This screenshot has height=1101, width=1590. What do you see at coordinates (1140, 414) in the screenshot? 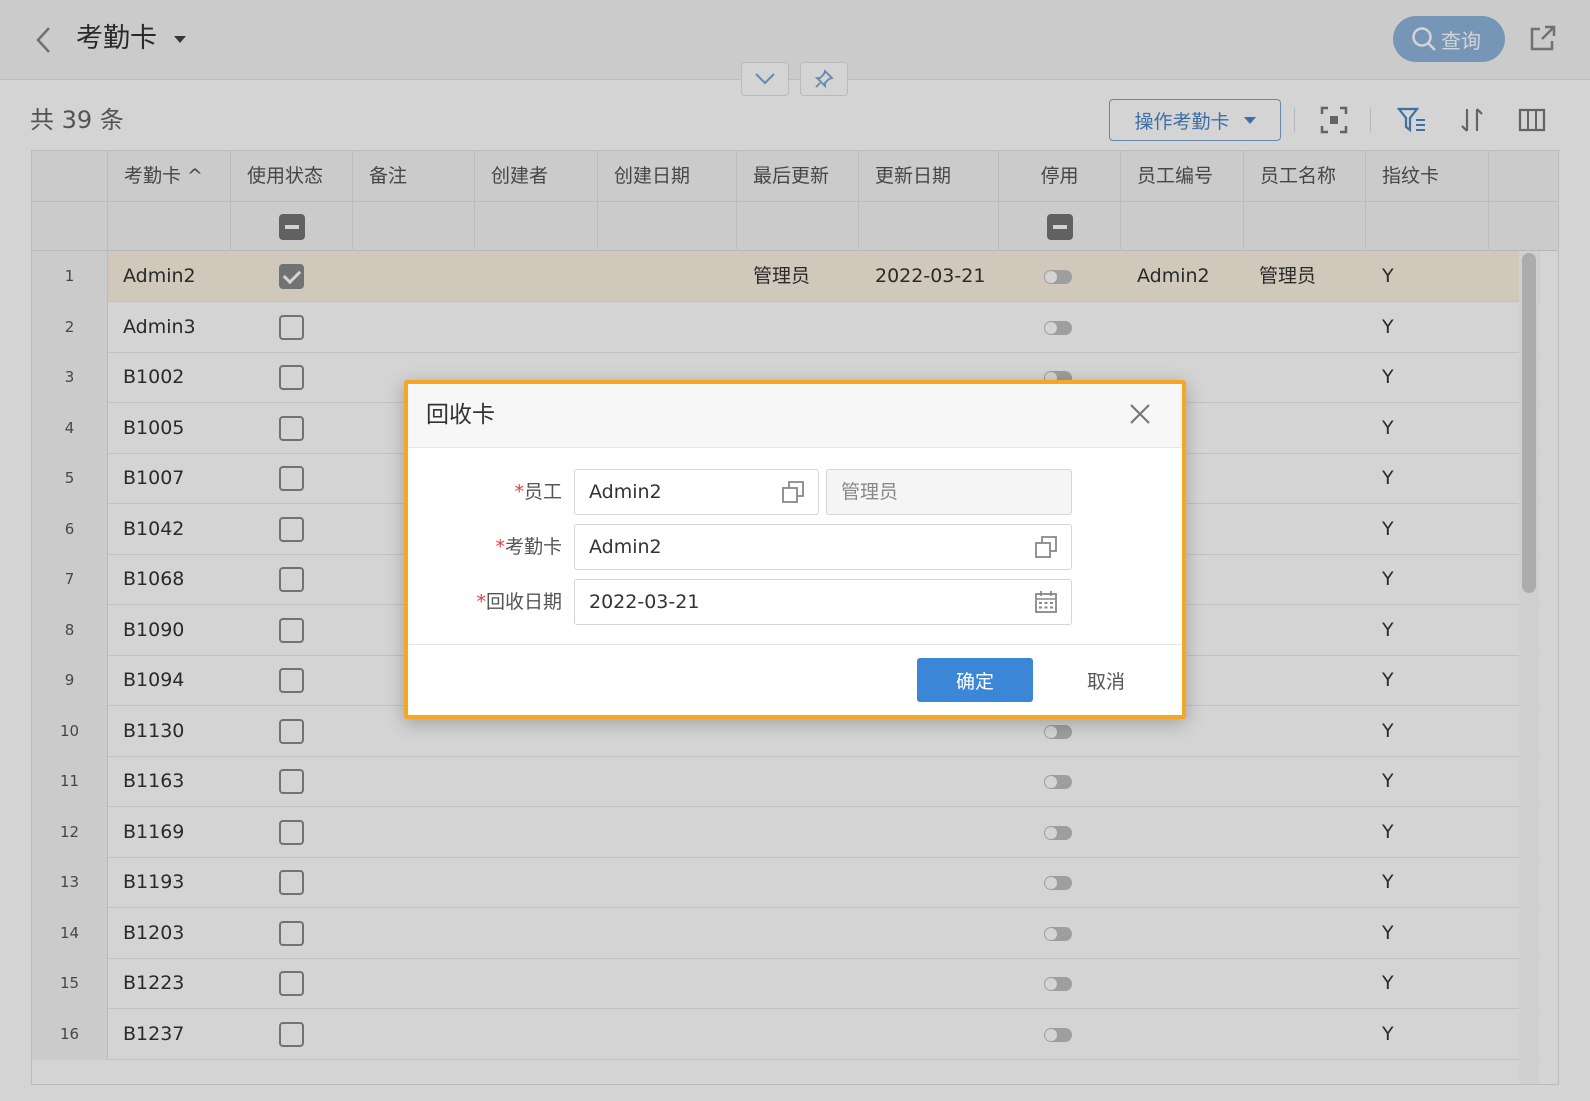
I see `close-icon` at bounding box center [1140, 414].